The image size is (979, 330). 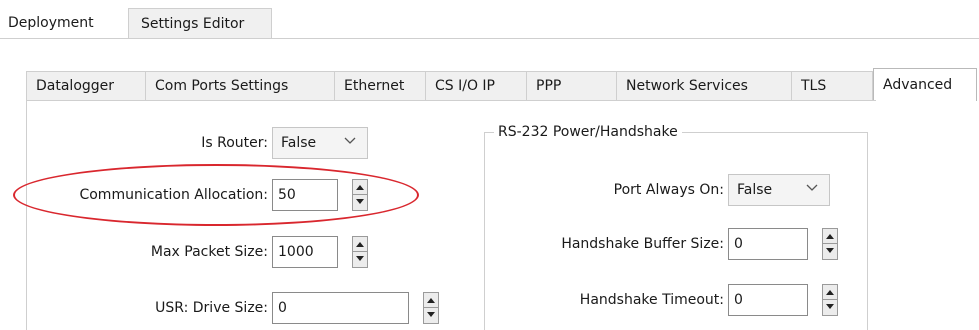 What do you see at coordinates (832, 86) in the screenshot?
I see `tab-tls: TLS` at bounding box center [832, 86].